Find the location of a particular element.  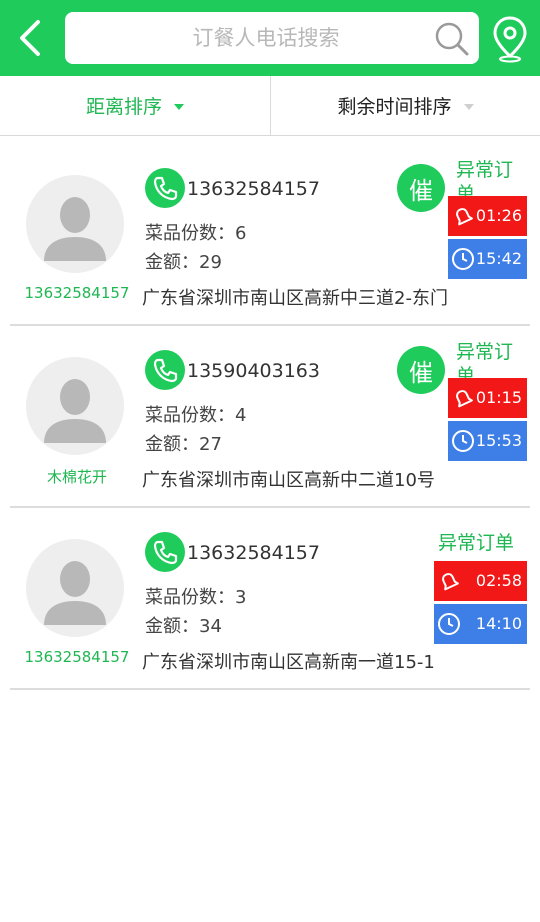

order-amount: 金额：34 is located at coordinates (183, 626).